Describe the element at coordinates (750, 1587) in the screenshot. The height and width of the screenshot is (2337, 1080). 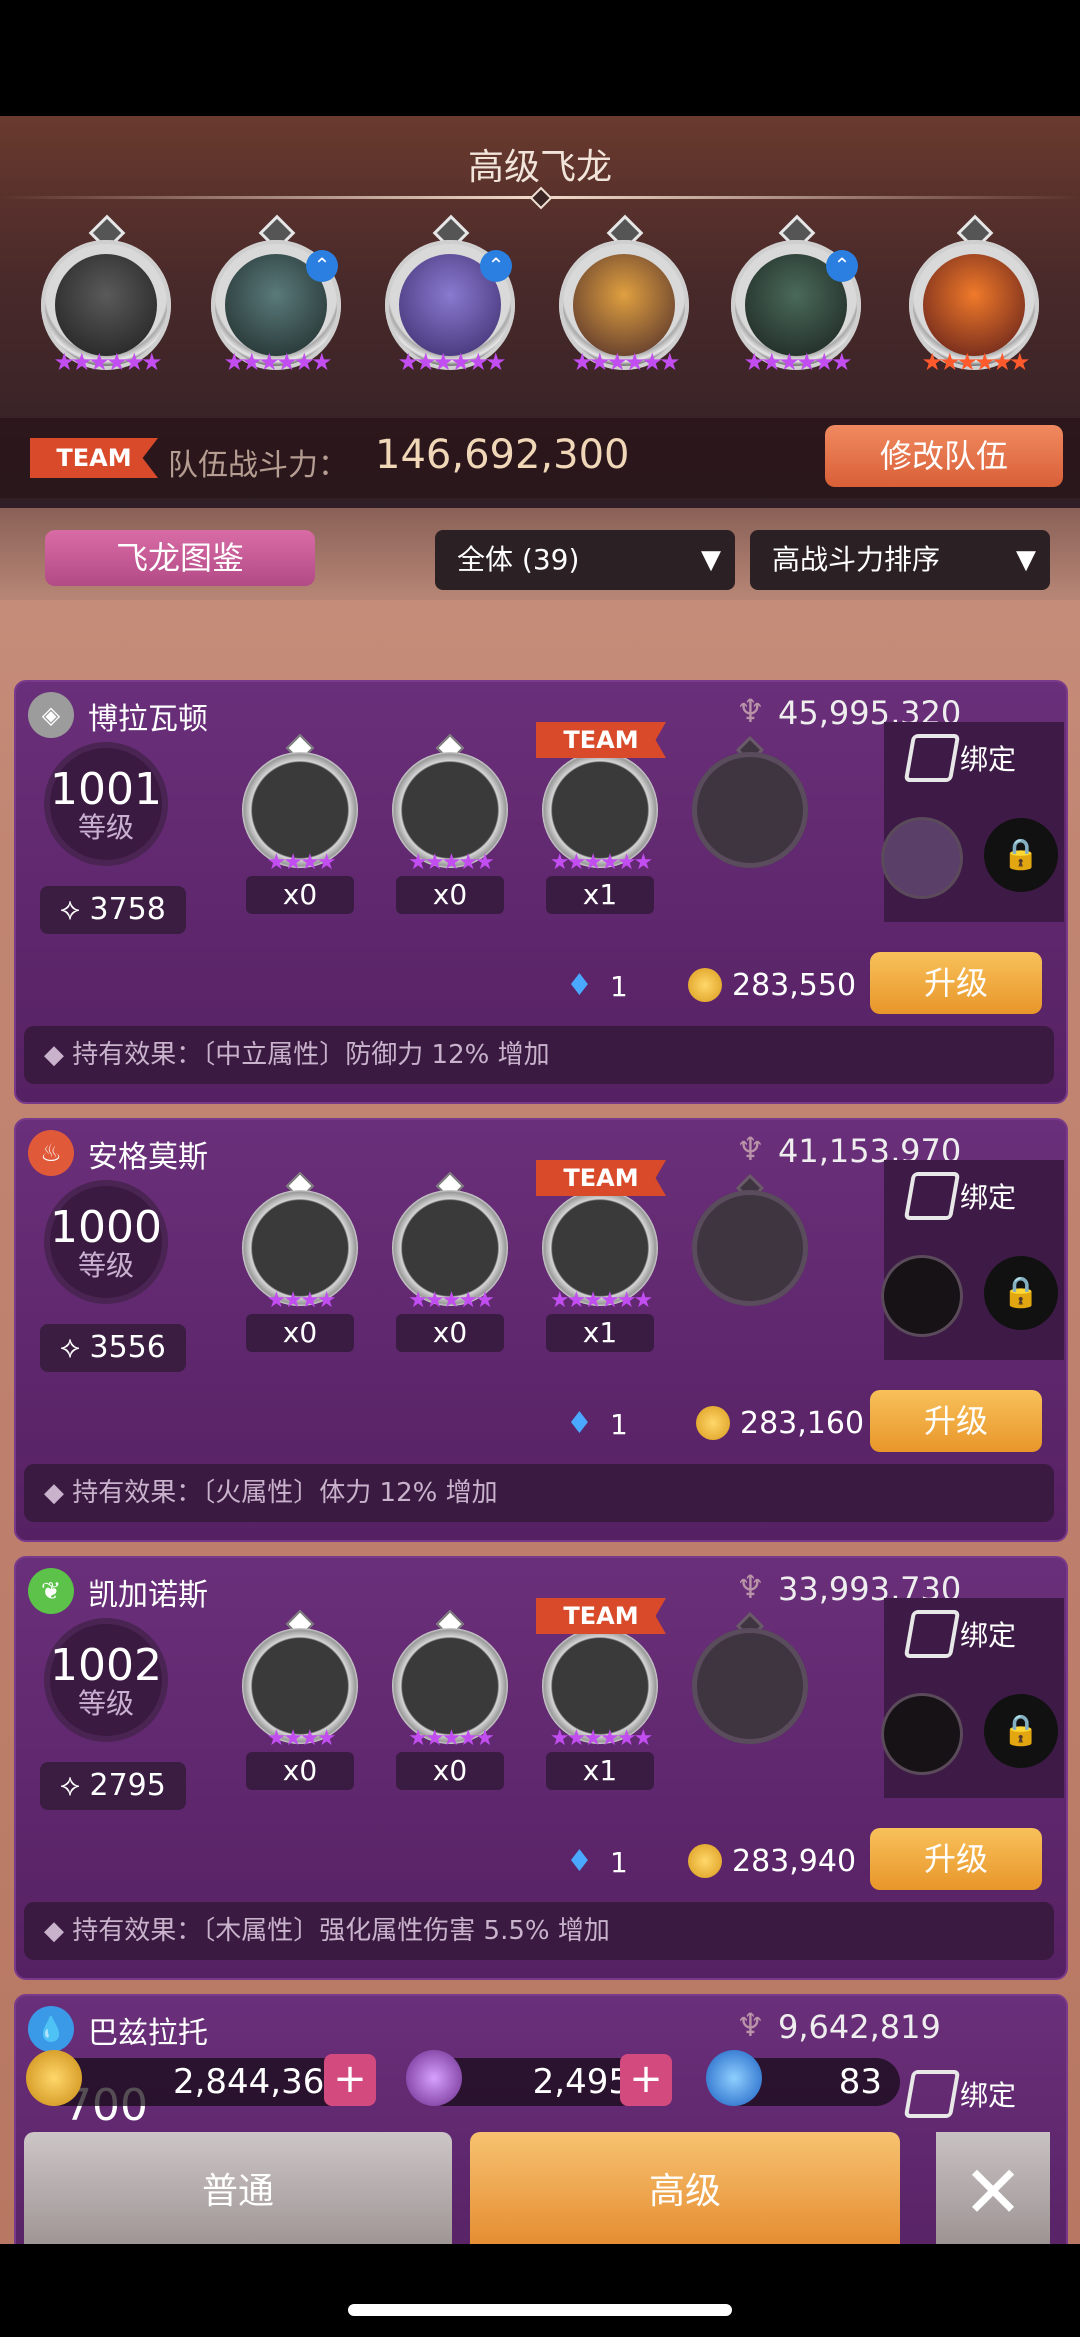
I see `power-icon: ♆` at that location.